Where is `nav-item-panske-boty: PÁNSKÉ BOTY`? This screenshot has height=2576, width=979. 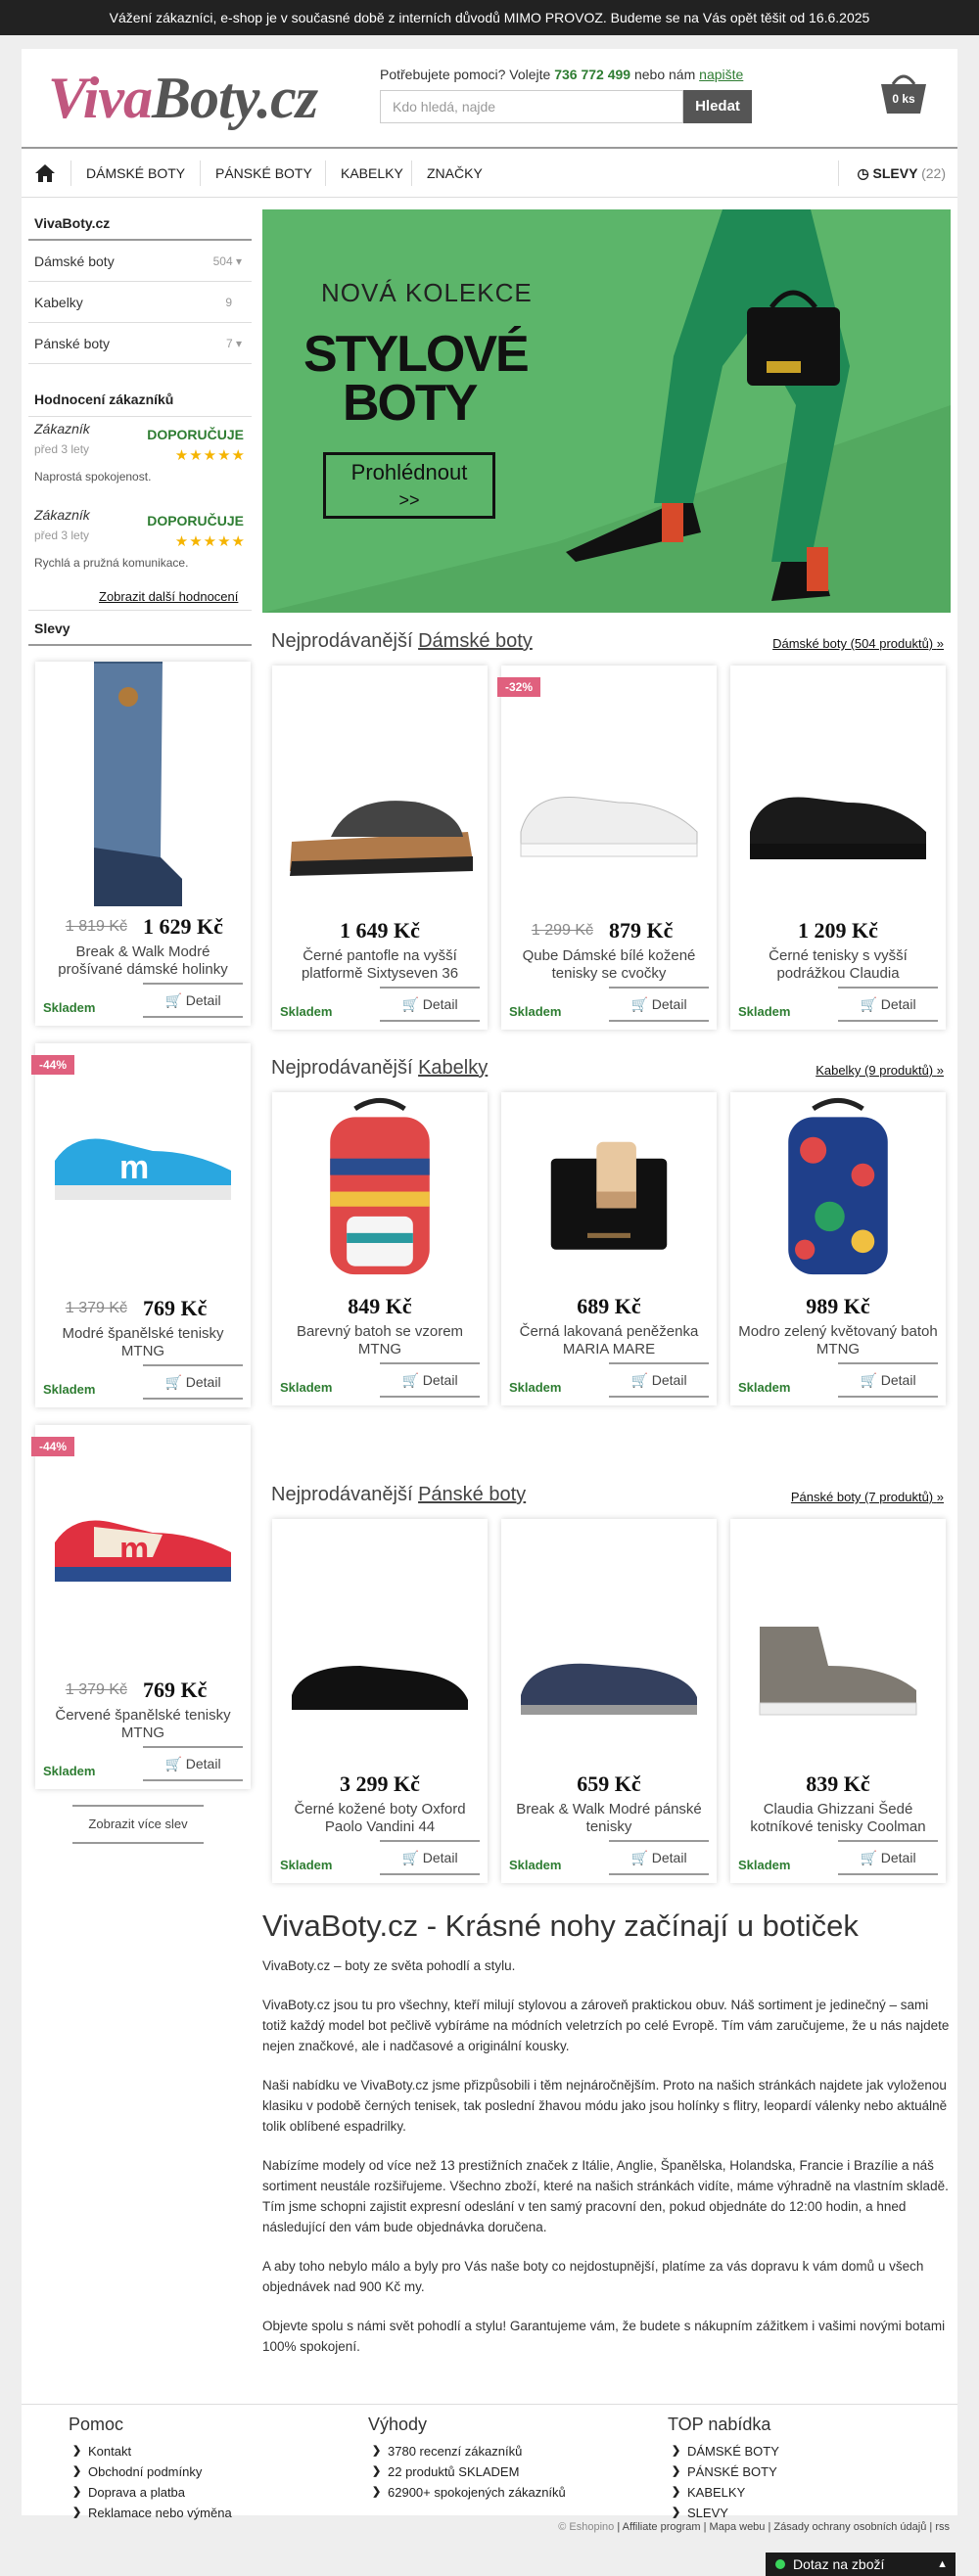 nav-item-panske-boty: PÁNSKÉ BOTY is located at coordinates (263, 174).